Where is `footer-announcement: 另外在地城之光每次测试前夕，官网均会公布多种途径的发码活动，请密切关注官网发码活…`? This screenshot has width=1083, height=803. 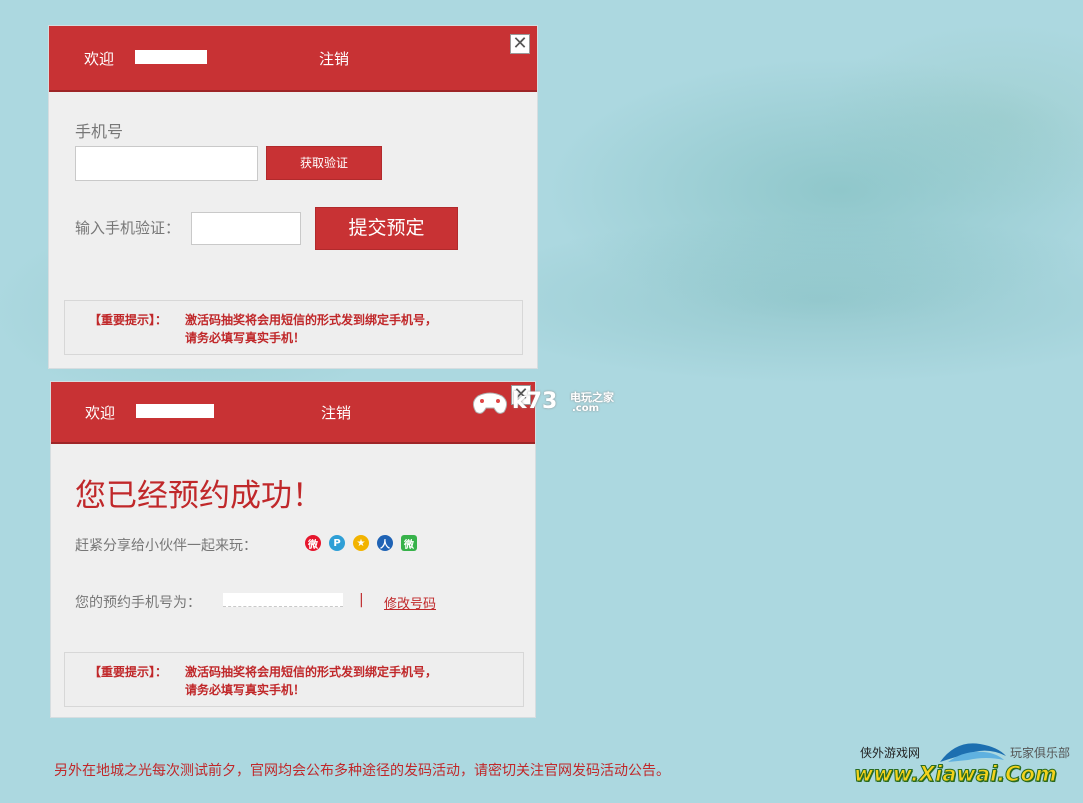 footer-announcement: 另外在地城之光每次测试前夕，官网均会公布多种途径的发码活动，请密切关注官网发码活… is located at coordinates (362, 771).